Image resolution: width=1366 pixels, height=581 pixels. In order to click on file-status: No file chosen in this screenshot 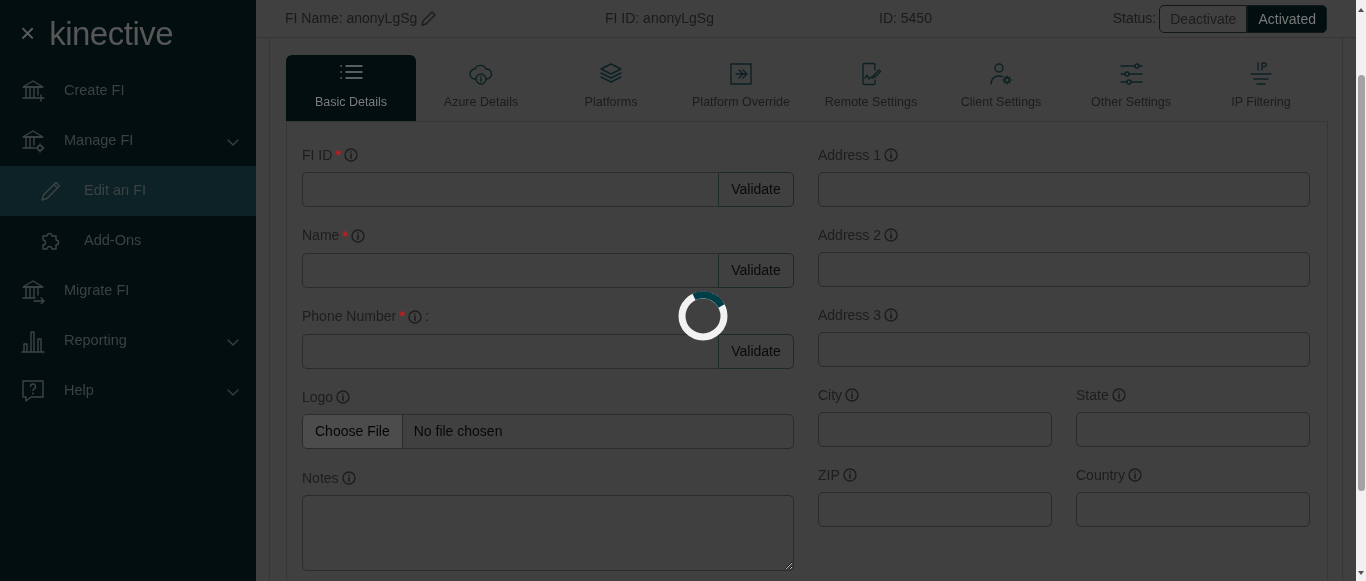, I will do `click(457, 432)`.